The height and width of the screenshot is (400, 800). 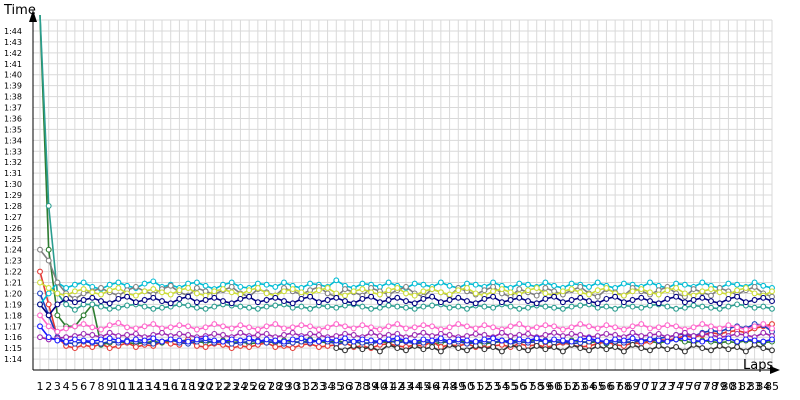 I want to click on y-tick-label: 1:37, so click(x=13, y=108).